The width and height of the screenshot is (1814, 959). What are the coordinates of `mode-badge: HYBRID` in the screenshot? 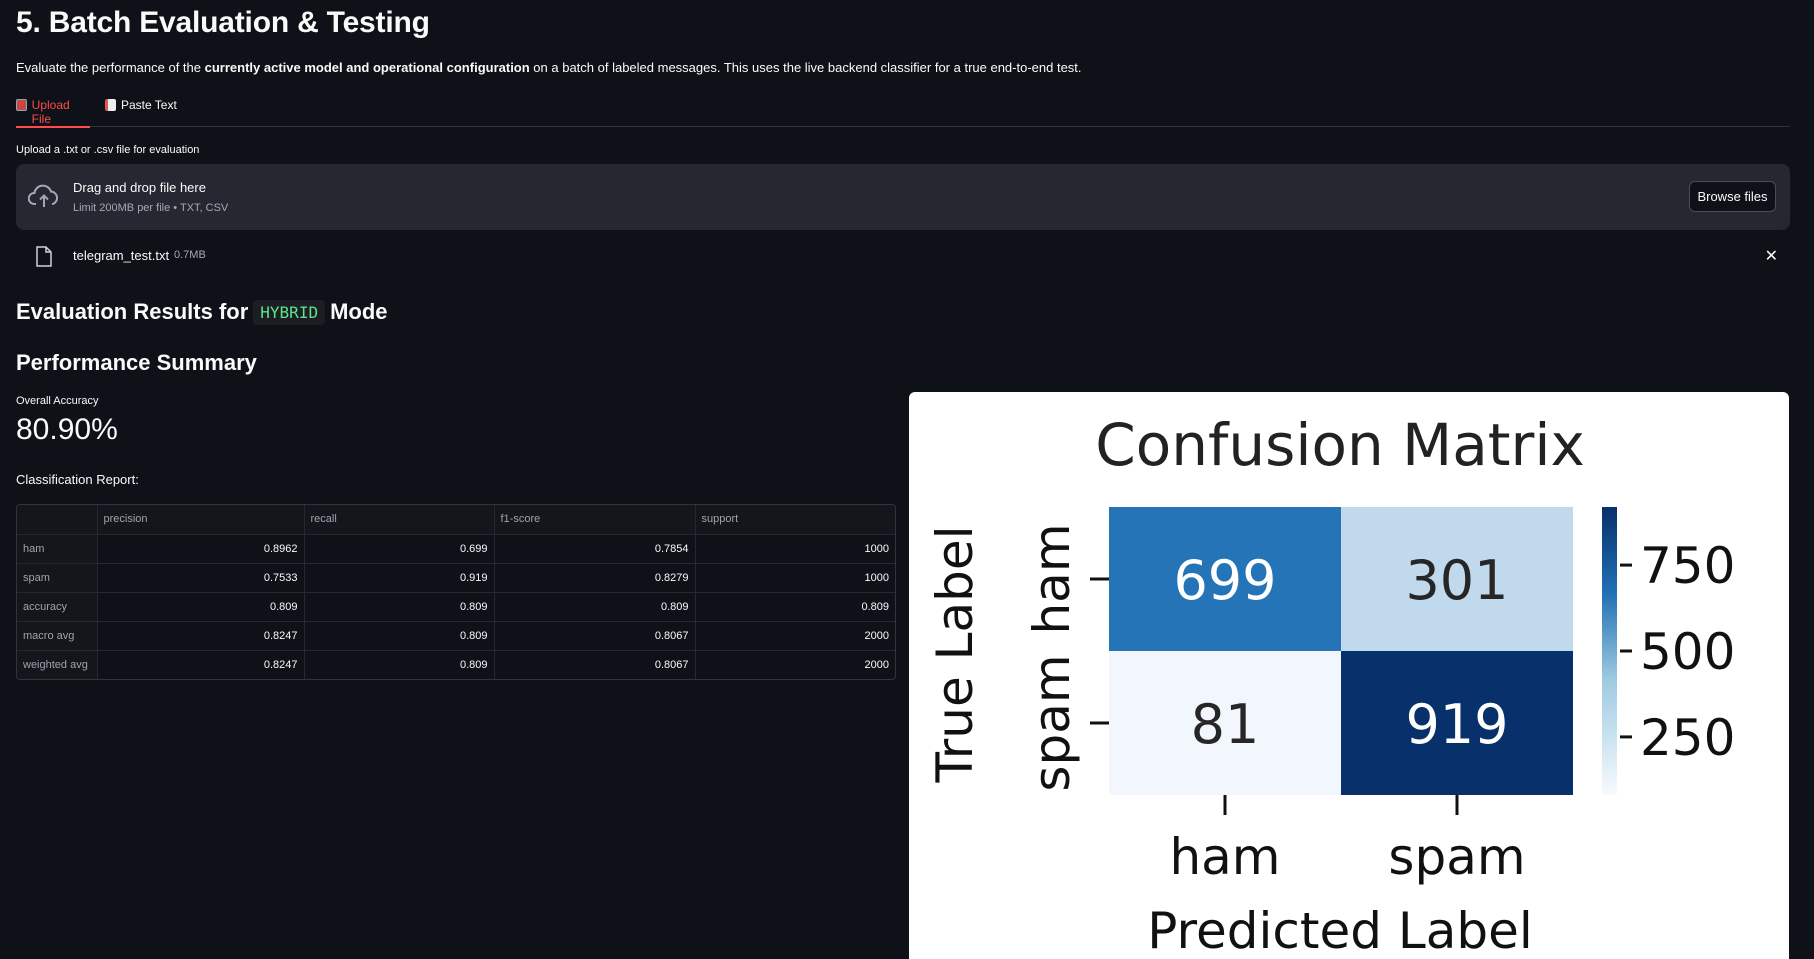 It's located at (289, 312).